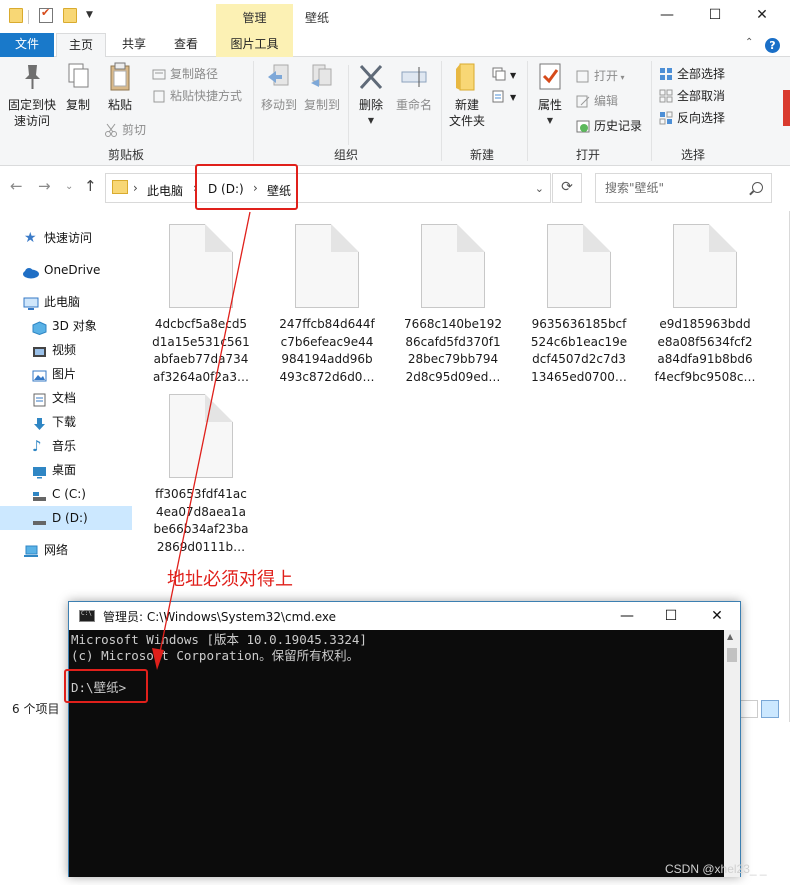  I want to click on sidebar-item-pictures: 图片, so click(66, 374).